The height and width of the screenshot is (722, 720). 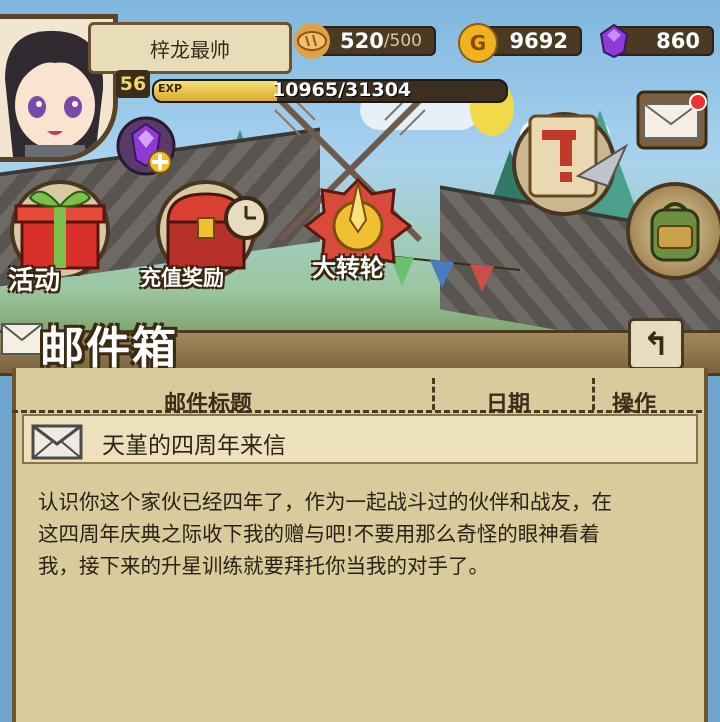 What do you see at coordinates (170, 88) in the screenshot?
I see `exp-label: EXP` at bounding box center [170, 88].